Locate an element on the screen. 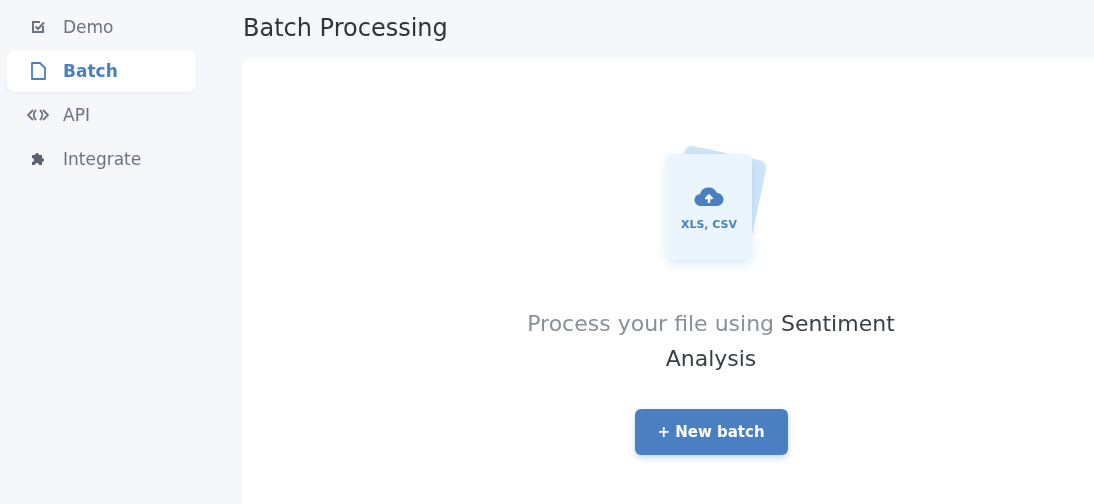 This screenshot has height=504, width=1094. checkbox-icon is located at coordinates (38, 27).